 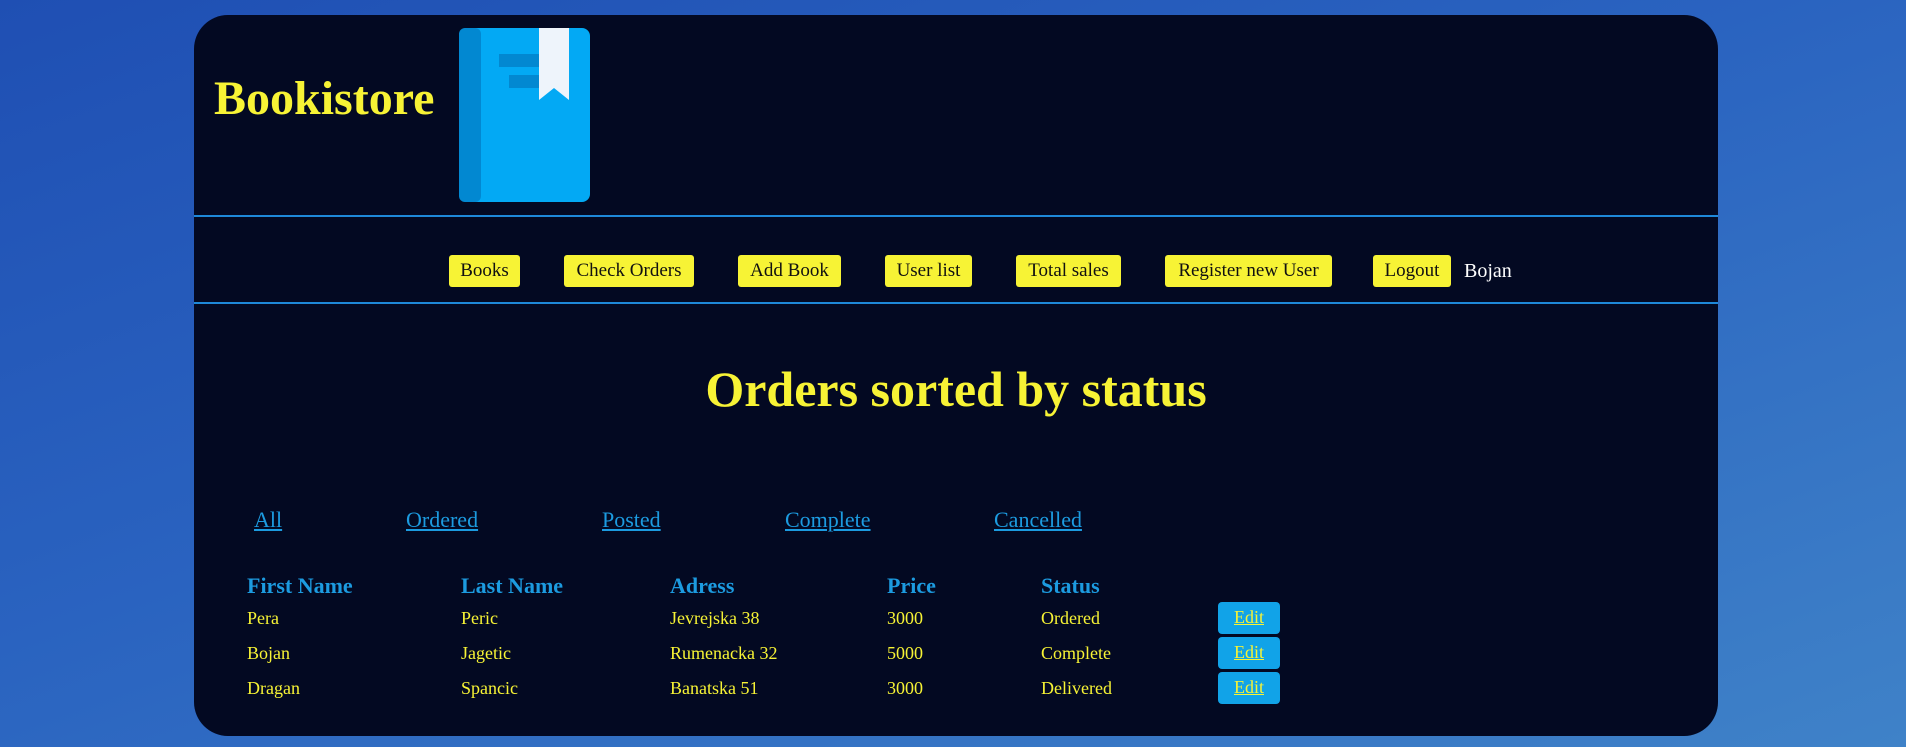 What do you see at coordinates (512, 585) in the screenshot?
I see `column-header-last-name: Last Name` at bounding box center [512, 585].